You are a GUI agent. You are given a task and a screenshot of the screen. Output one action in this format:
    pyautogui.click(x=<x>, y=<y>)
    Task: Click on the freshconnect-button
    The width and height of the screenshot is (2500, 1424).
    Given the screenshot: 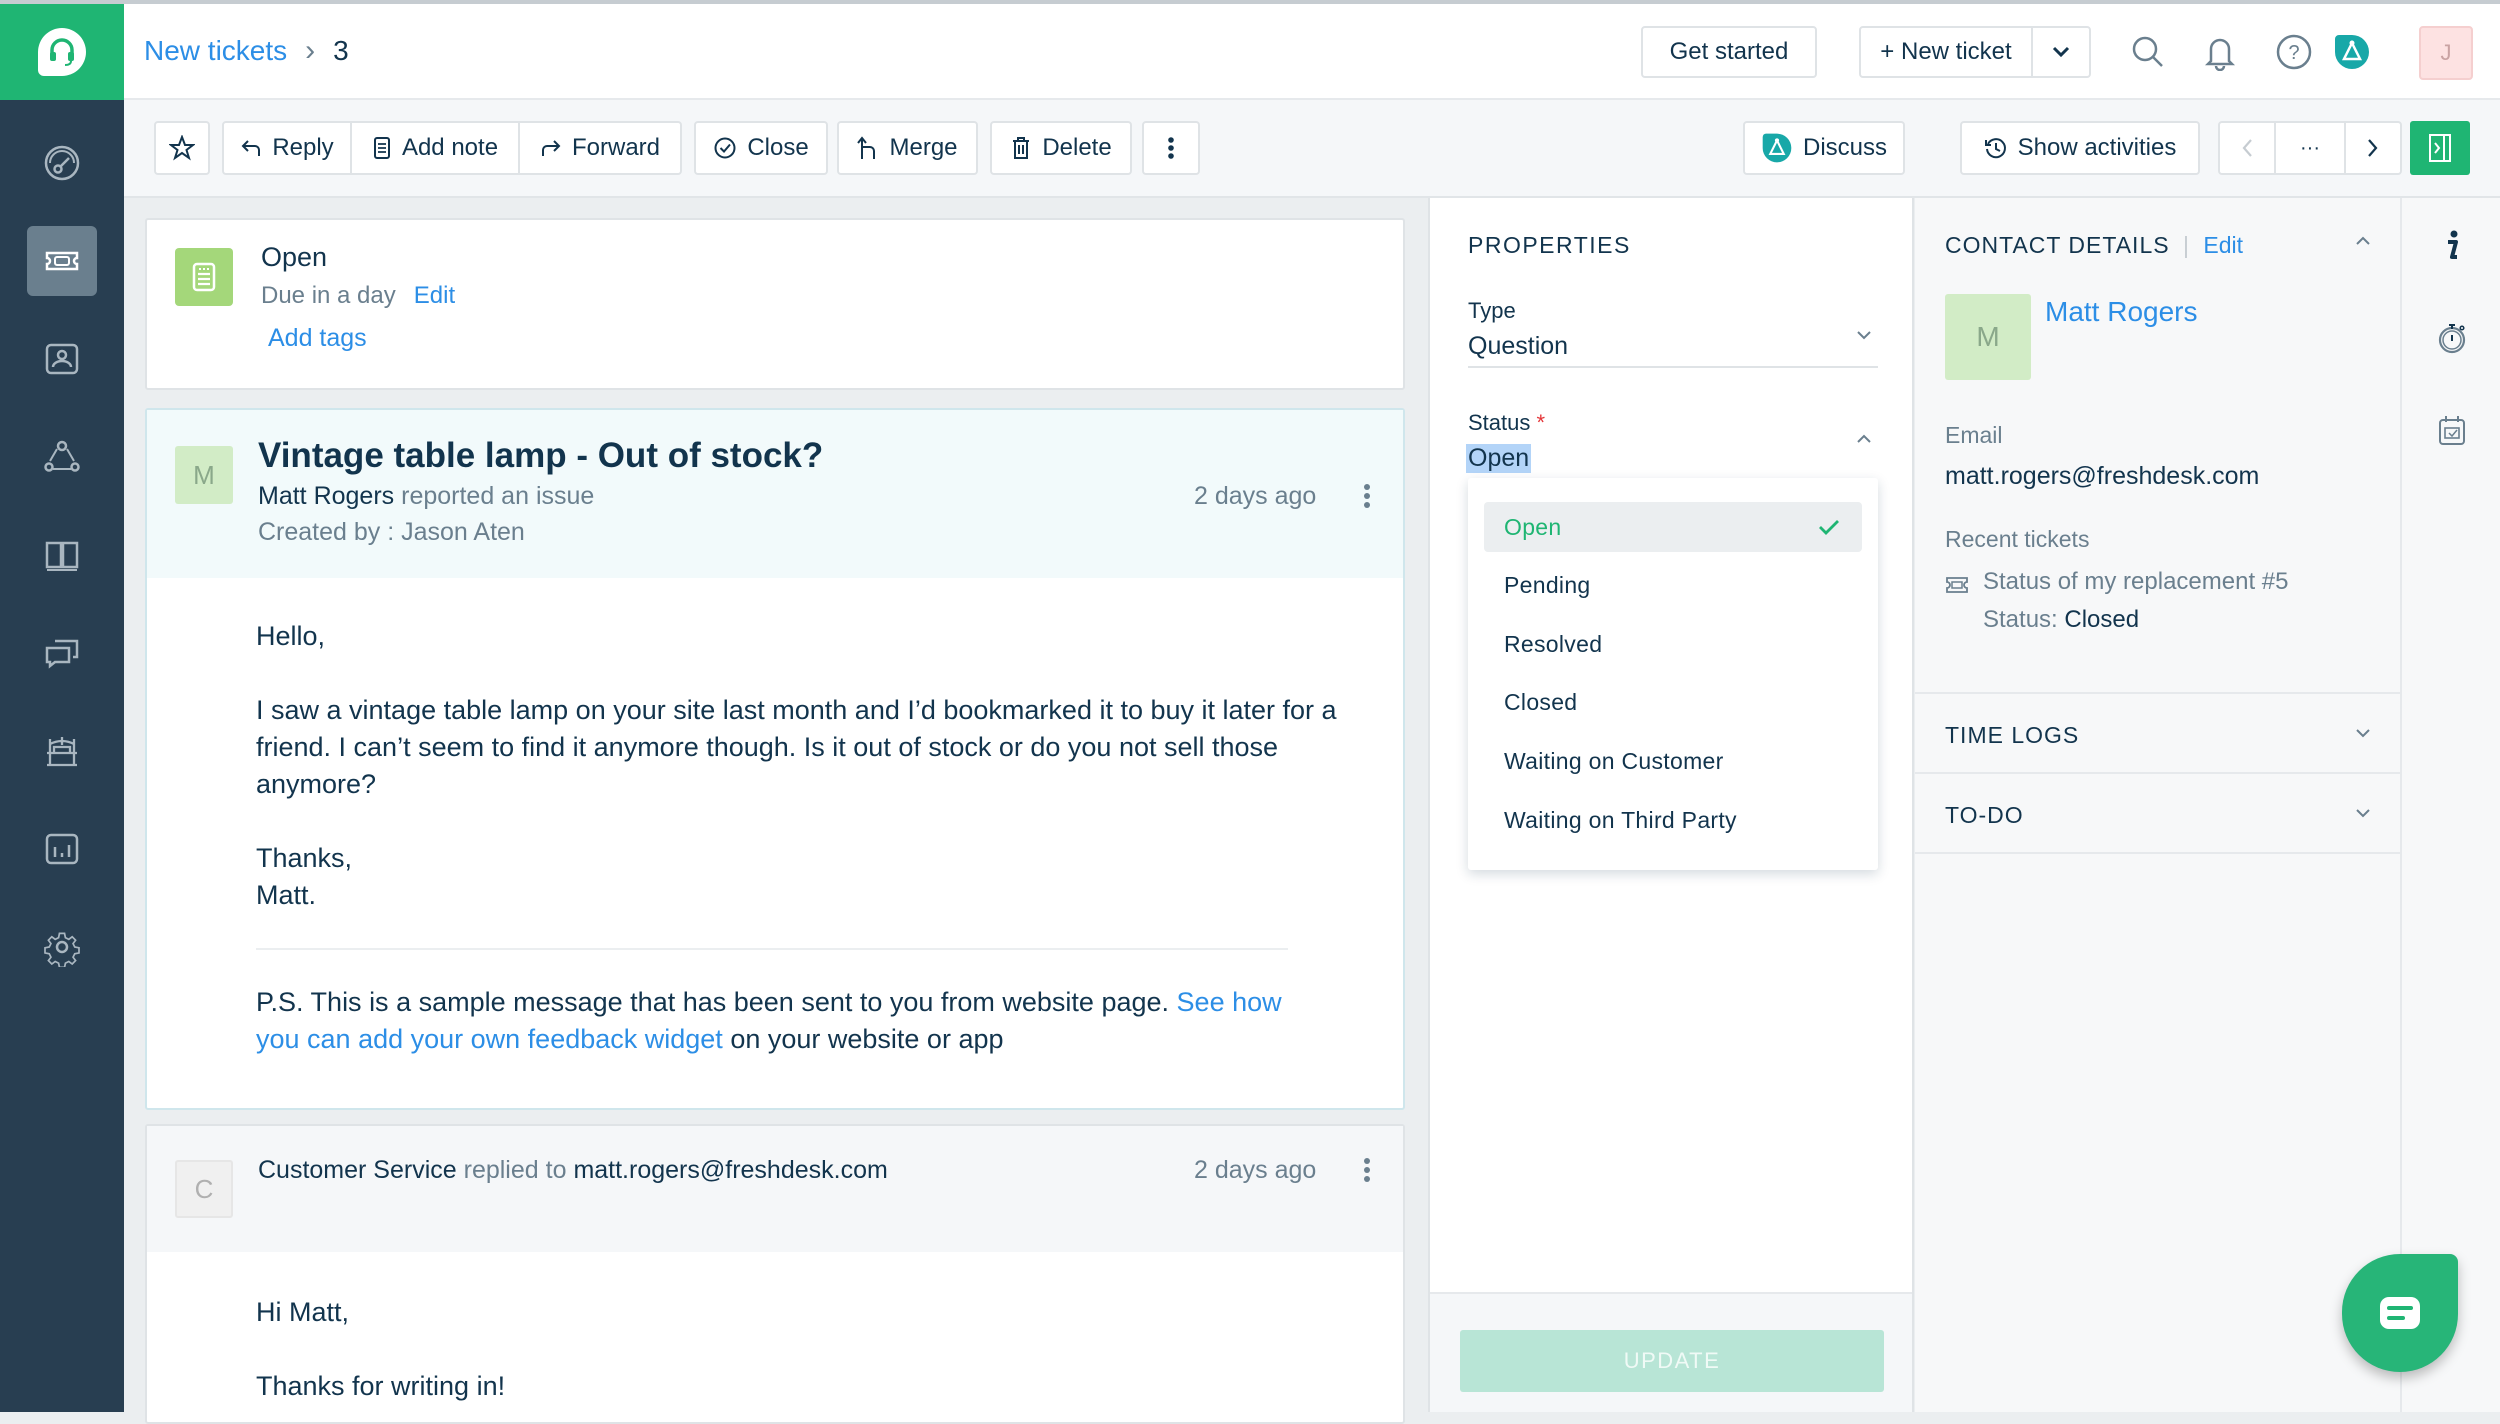 What is the action you would take?
    pyautogui.click(x=2352, y=52)
    